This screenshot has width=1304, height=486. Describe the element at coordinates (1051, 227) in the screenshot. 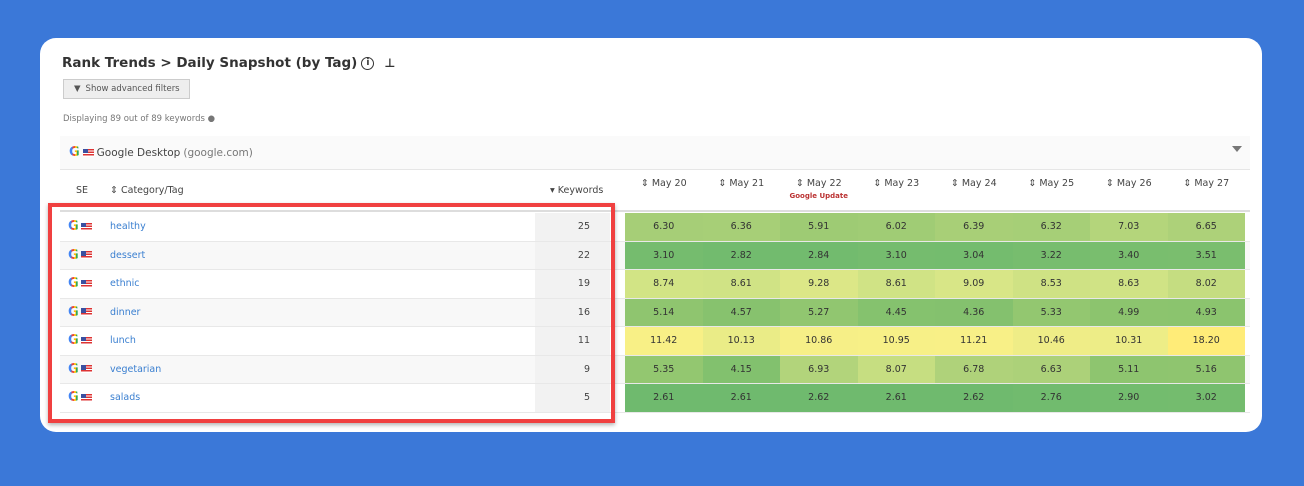

I see `rank-value-cell: 6.32` at that location.